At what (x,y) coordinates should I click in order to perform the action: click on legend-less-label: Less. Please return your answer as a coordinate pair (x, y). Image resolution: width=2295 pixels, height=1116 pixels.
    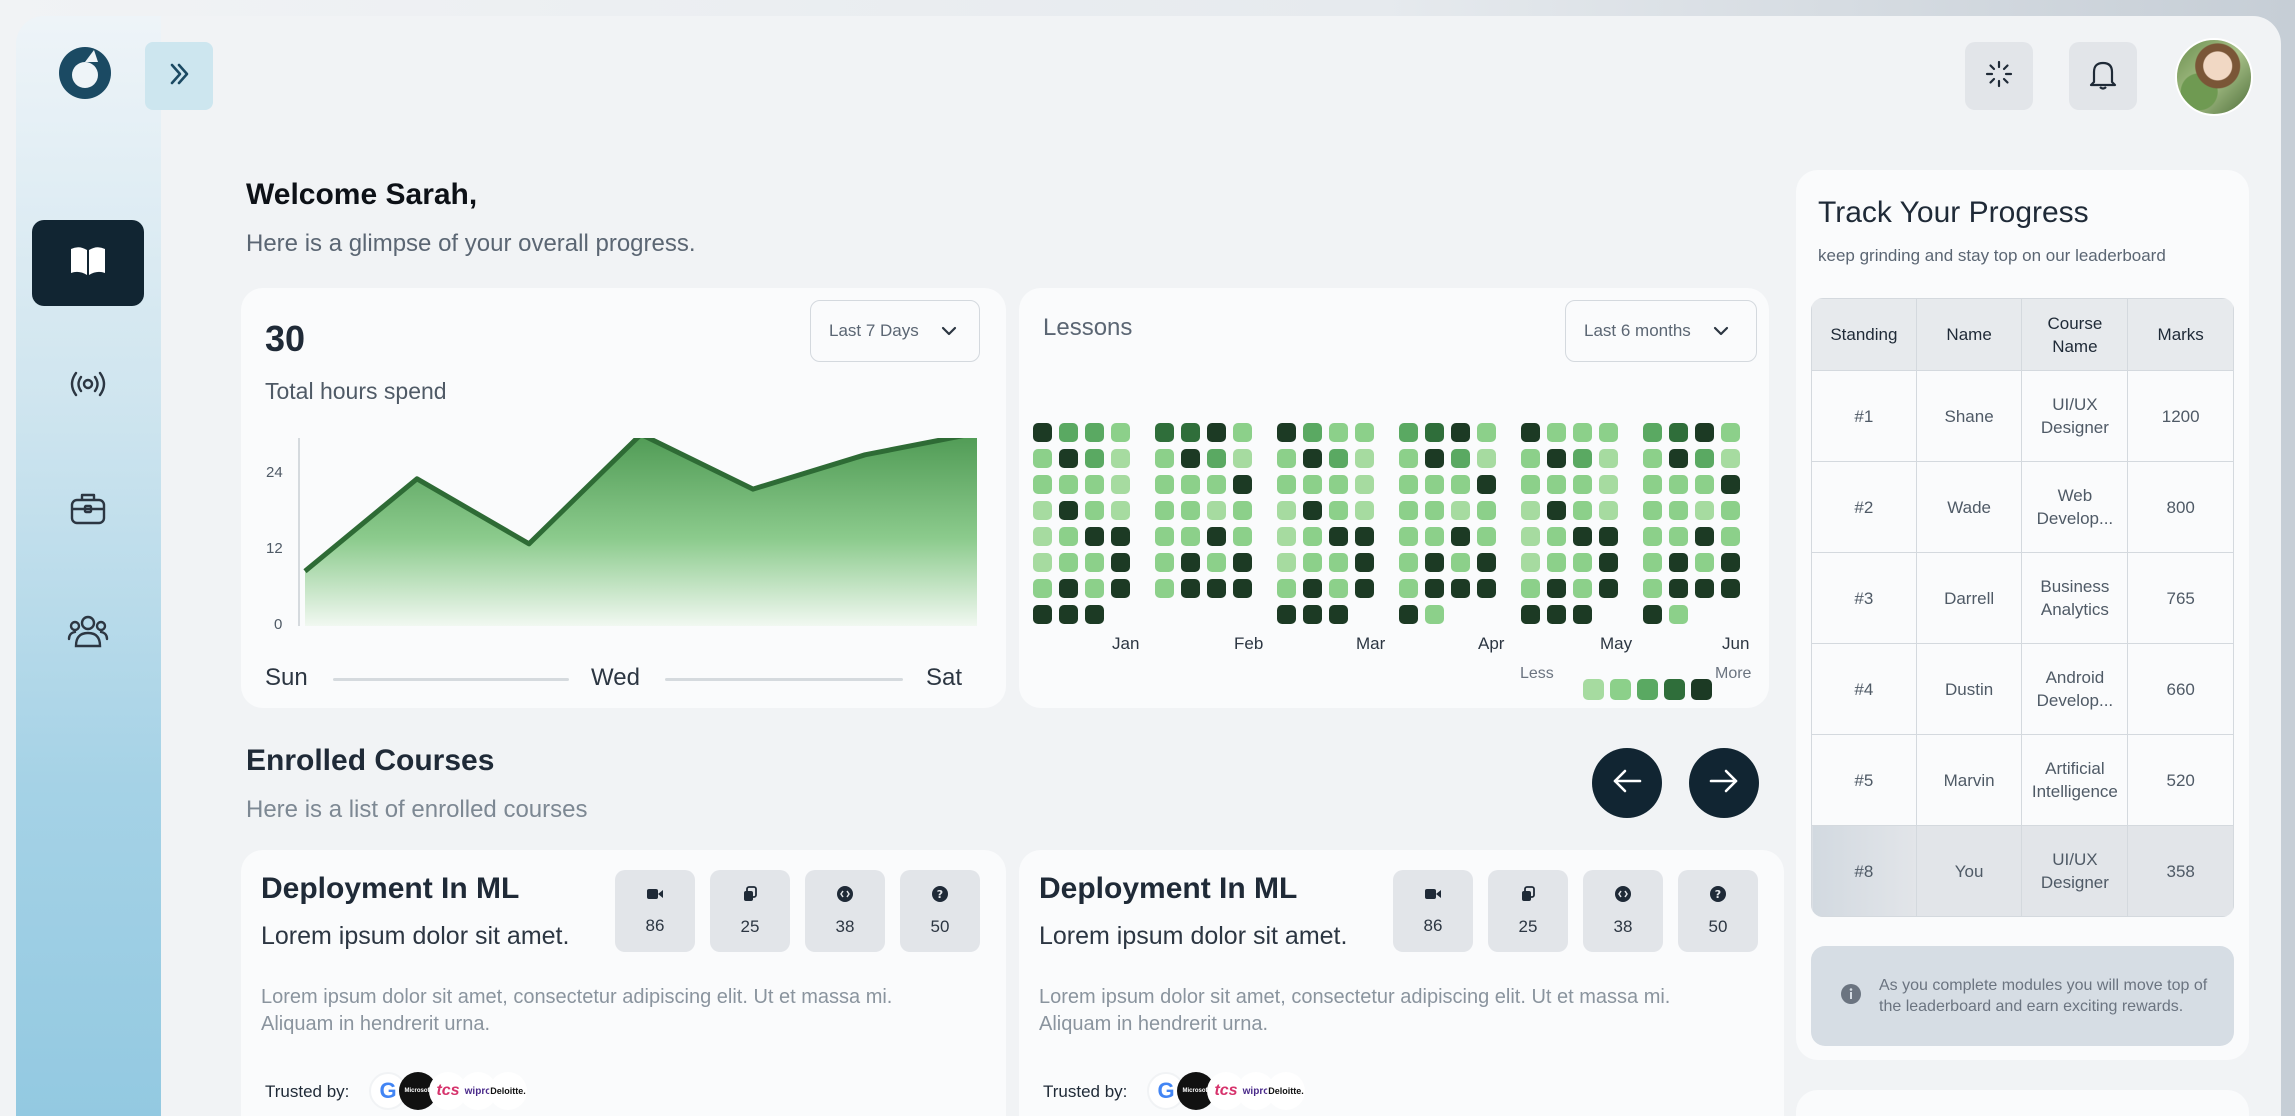
    Looking at the image, I should click on (1537, 673).